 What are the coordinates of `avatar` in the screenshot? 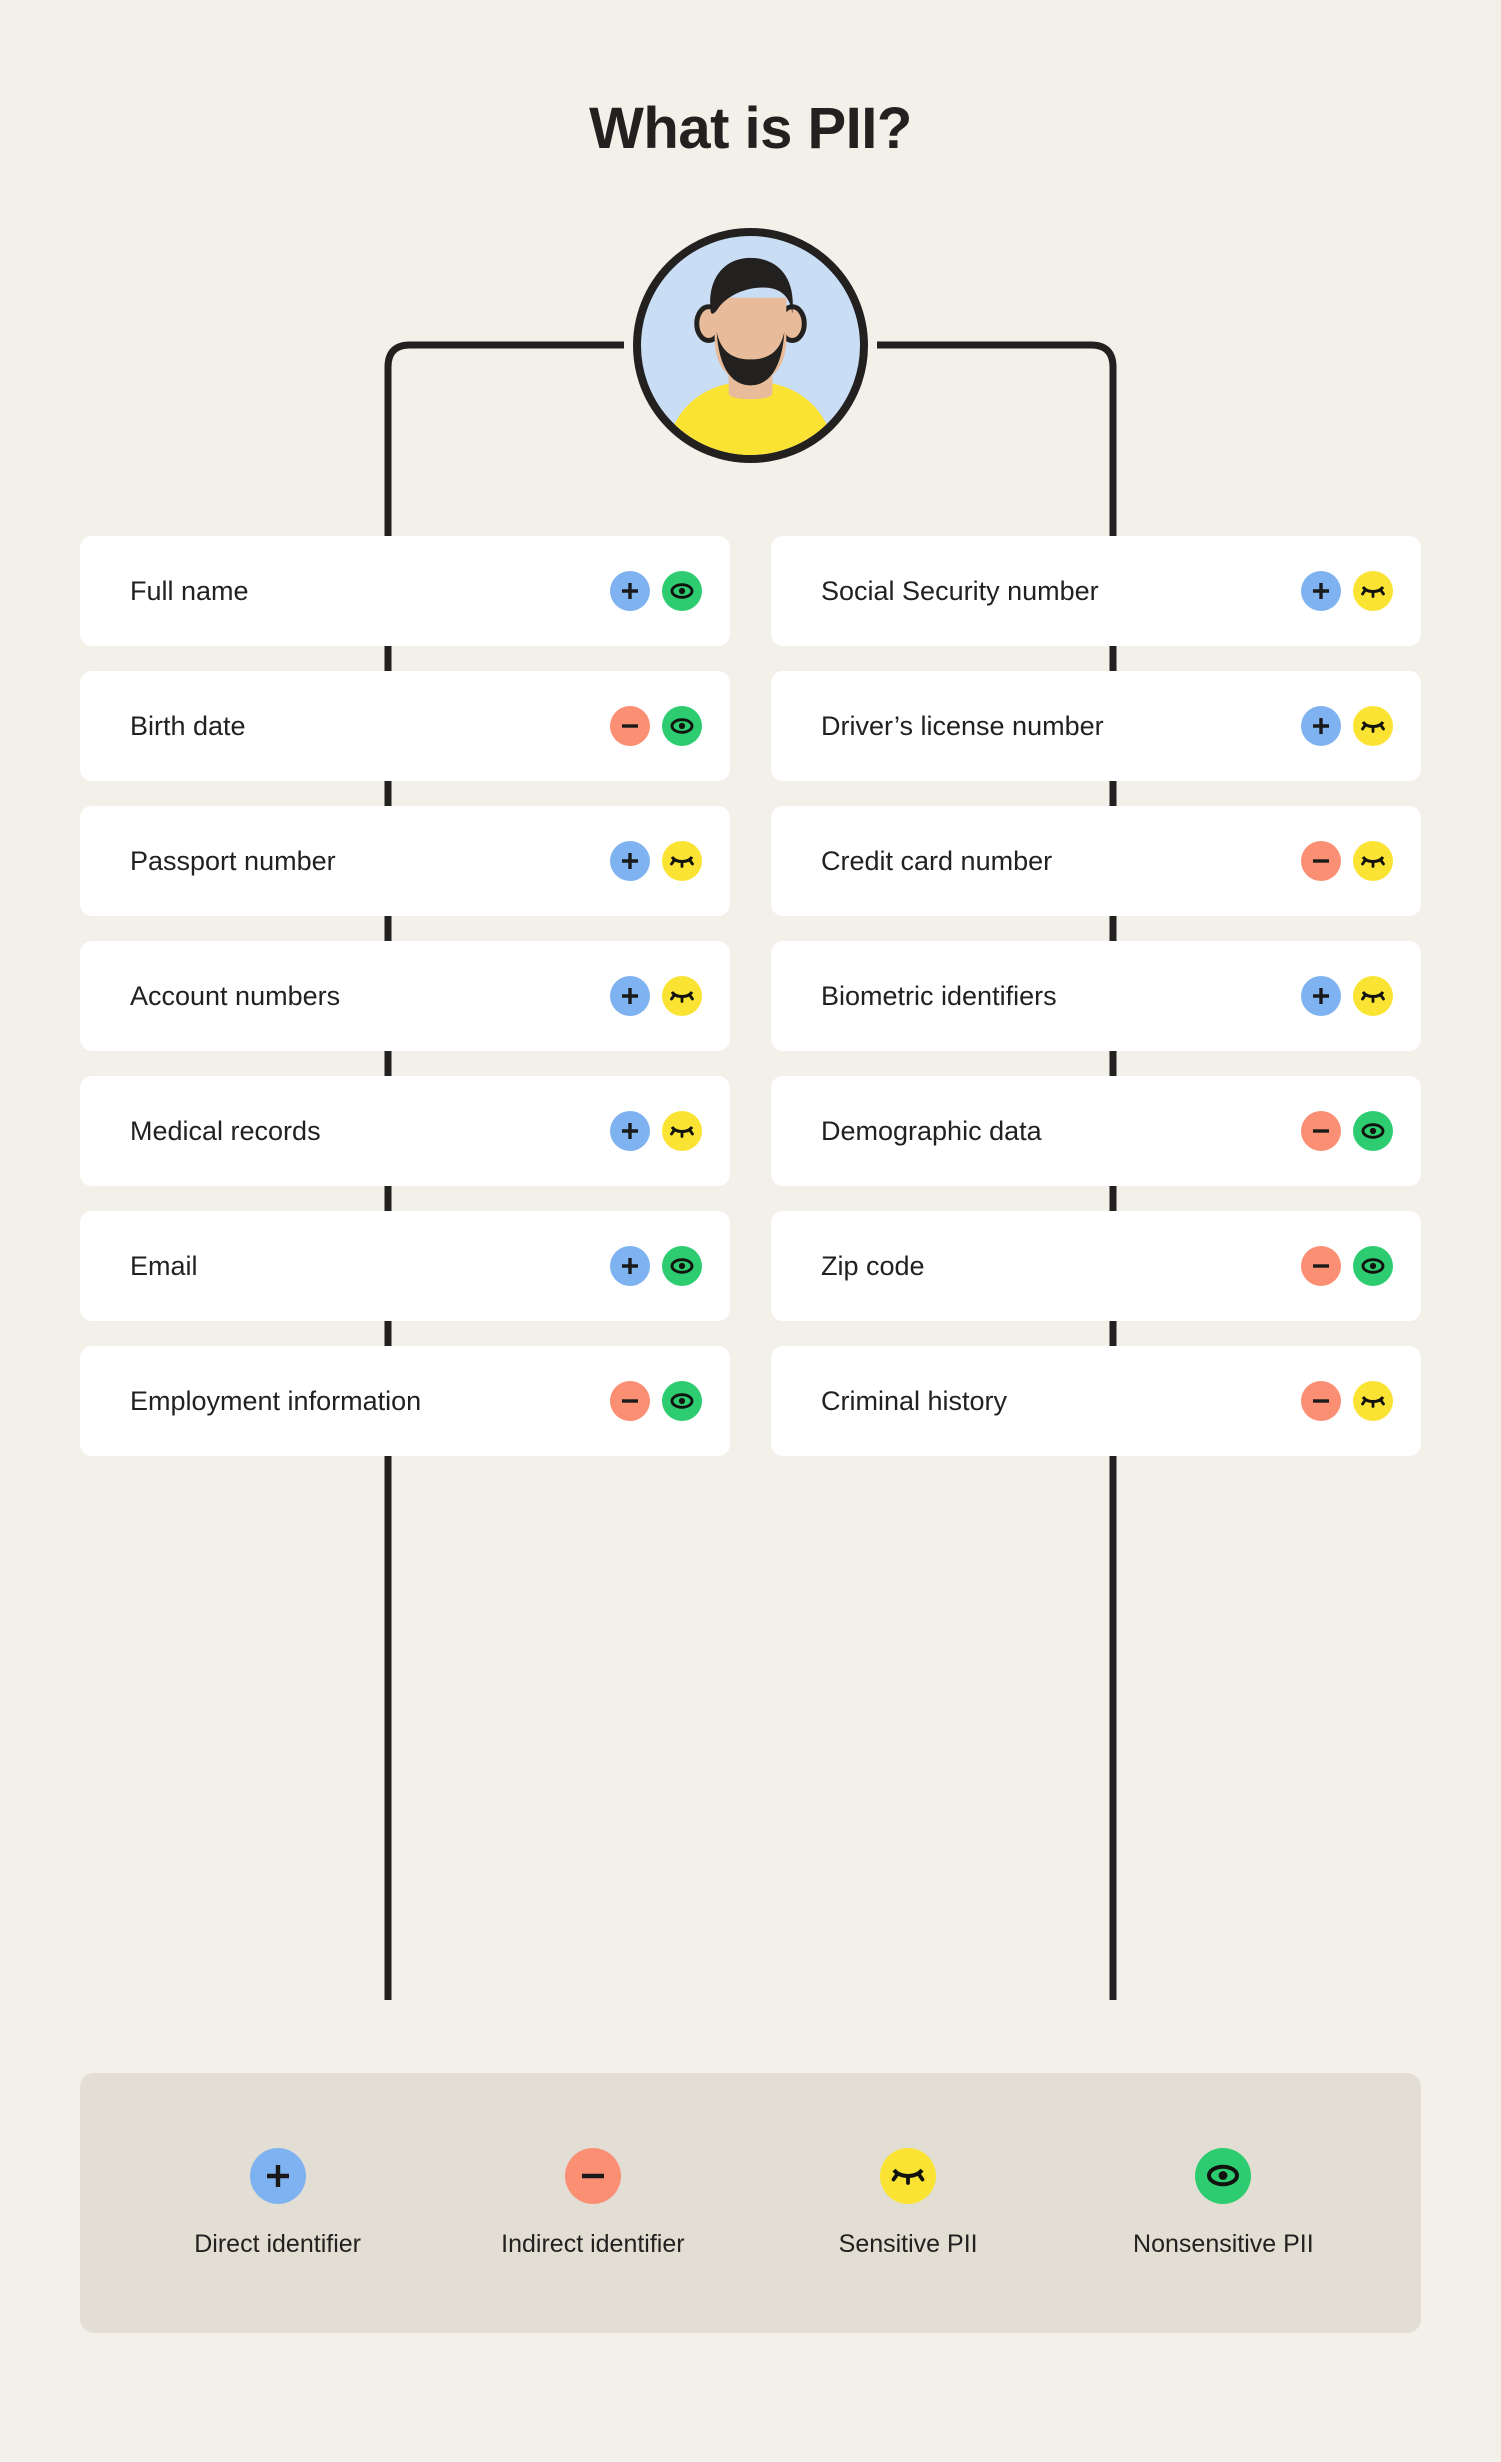 It's located at (750, 345).